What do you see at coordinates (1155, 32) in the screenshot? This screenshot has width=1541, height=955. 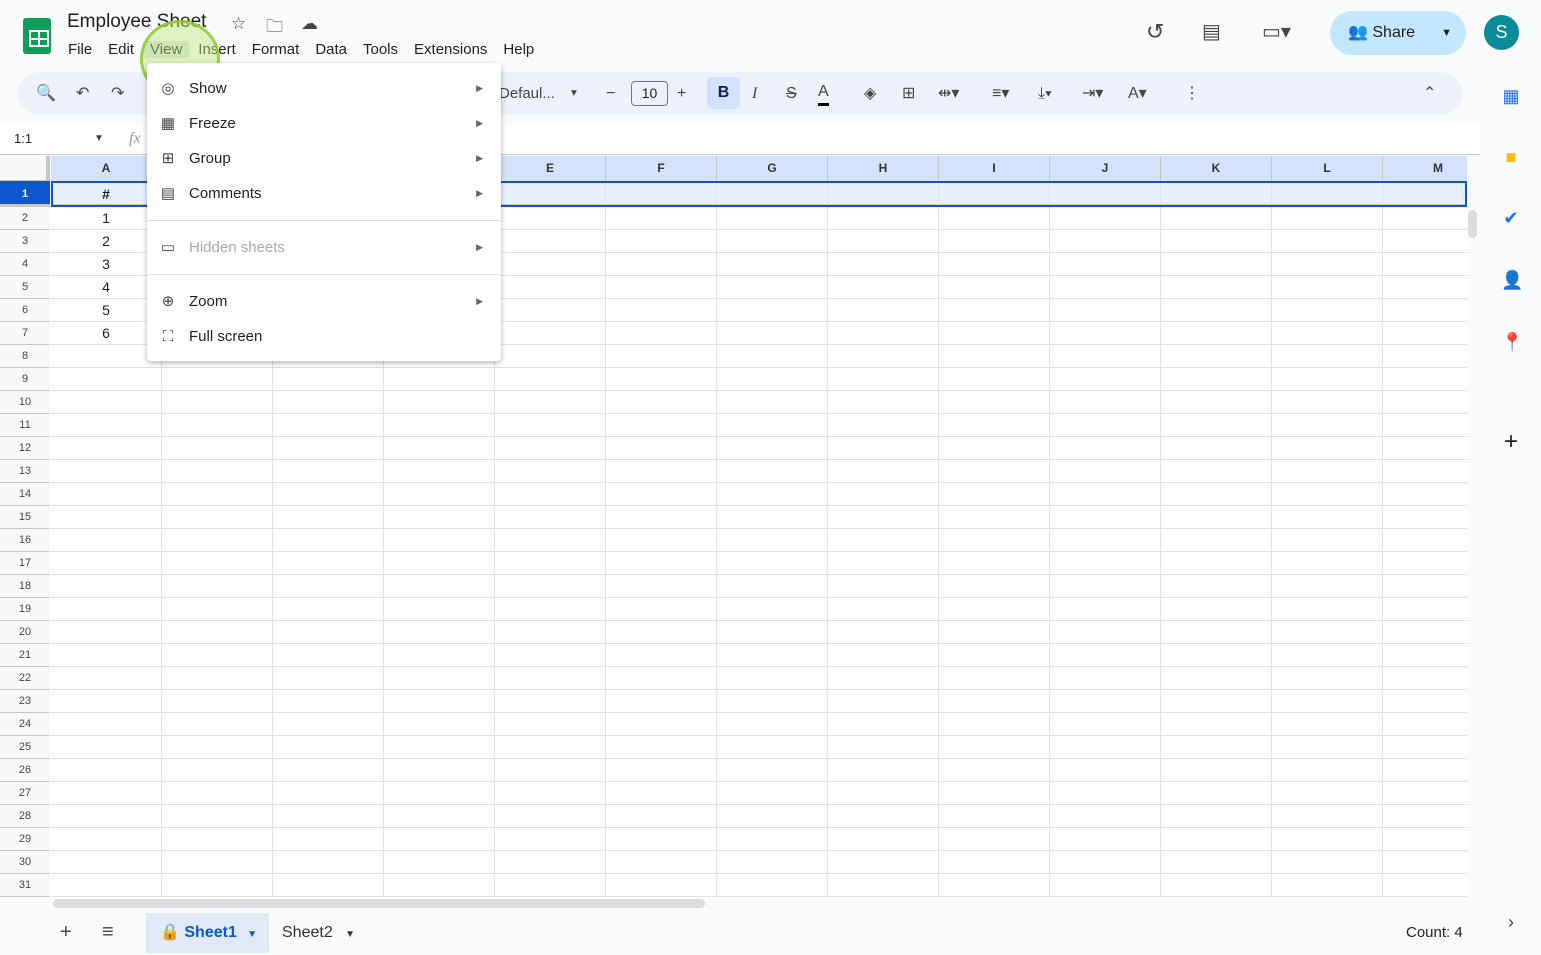 I see `version-history-icon: ↺` at bounding box center [1155, 32].